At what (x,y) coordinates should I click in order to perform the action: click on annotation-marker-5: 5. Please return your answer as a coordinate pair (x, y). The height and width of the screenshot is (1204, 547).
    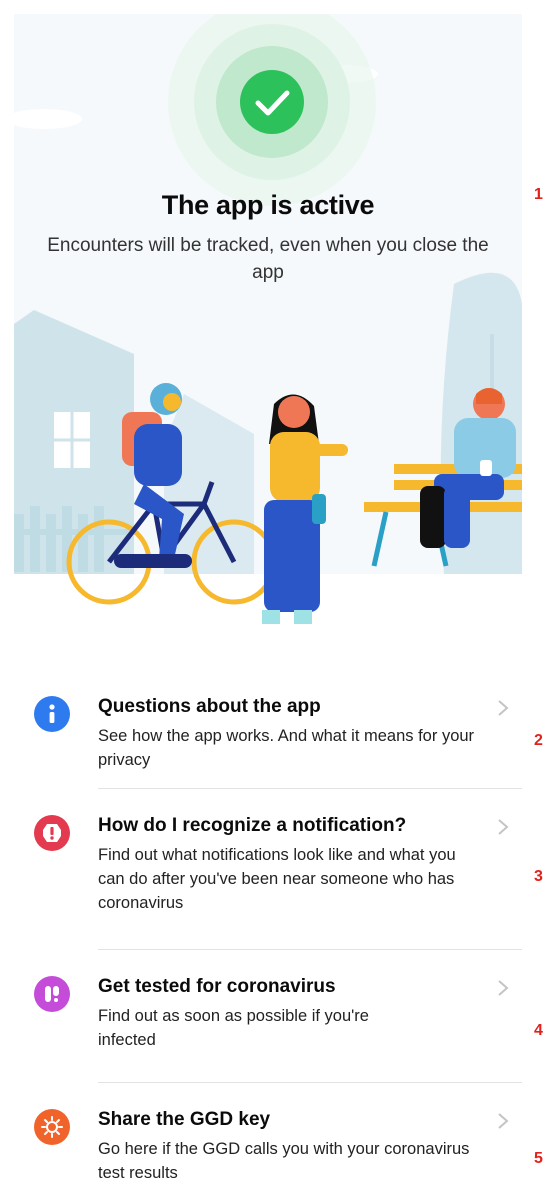
    Looking at the image, I should click on (538, 1158).